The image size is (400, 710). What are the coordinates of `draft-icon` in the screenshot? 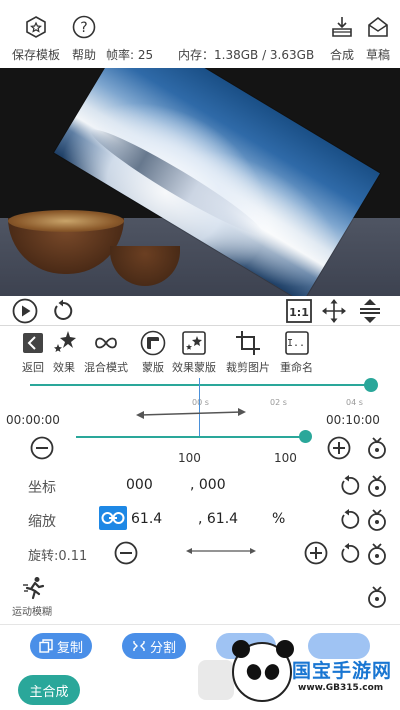 It's located at (378, 27).